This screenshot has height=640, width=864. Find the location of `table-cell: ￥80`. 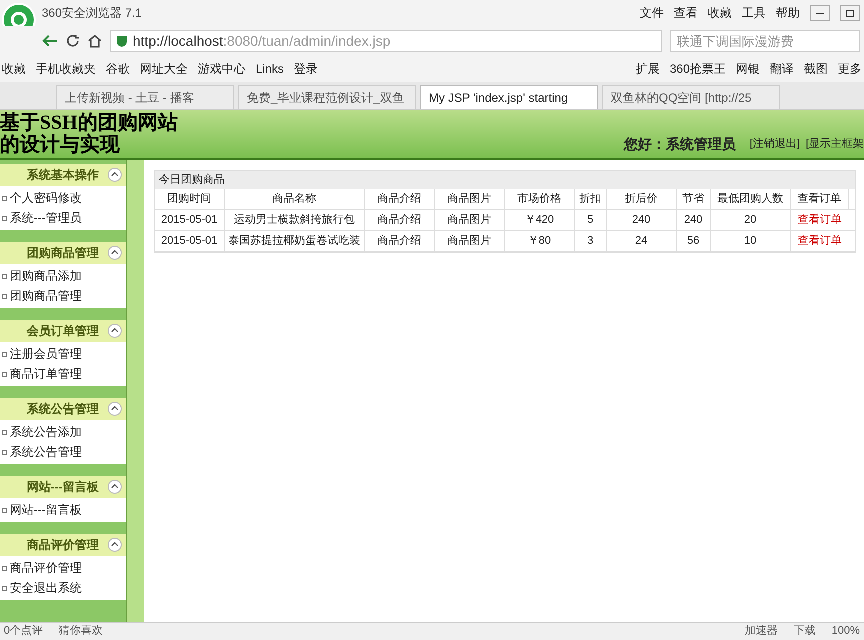

table-cell: ￥80 is located at coordinates (540, 241).